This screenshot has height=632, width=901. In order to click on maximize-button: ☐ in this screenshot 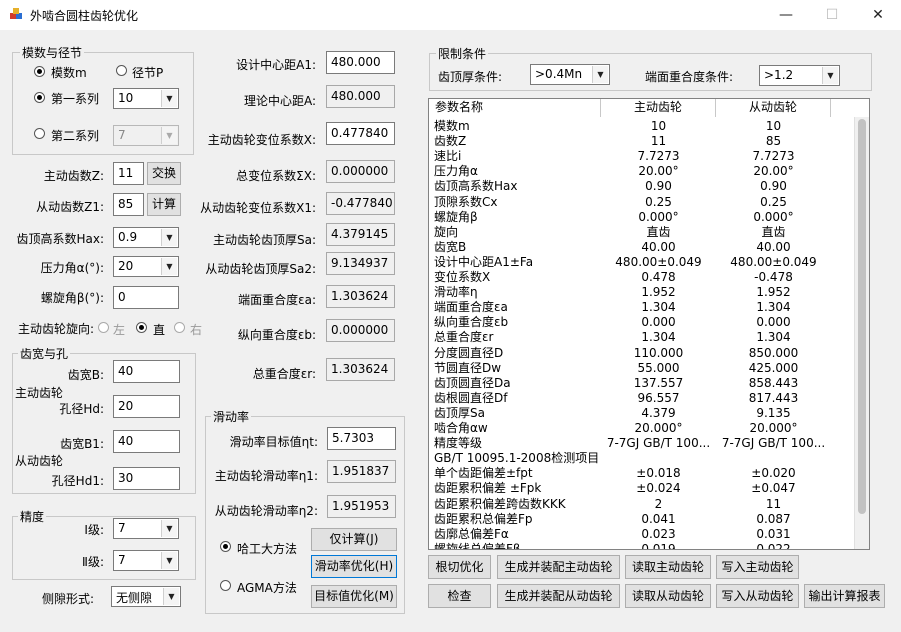, I will do `click(832, 15)`.